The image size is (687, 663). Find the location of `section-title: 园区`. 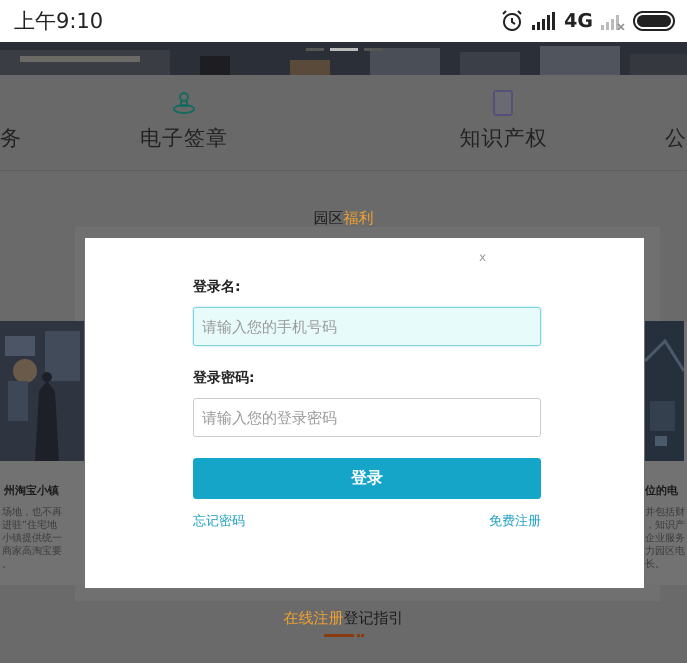

section-title: 园区 is located at coordinates (329, 218).